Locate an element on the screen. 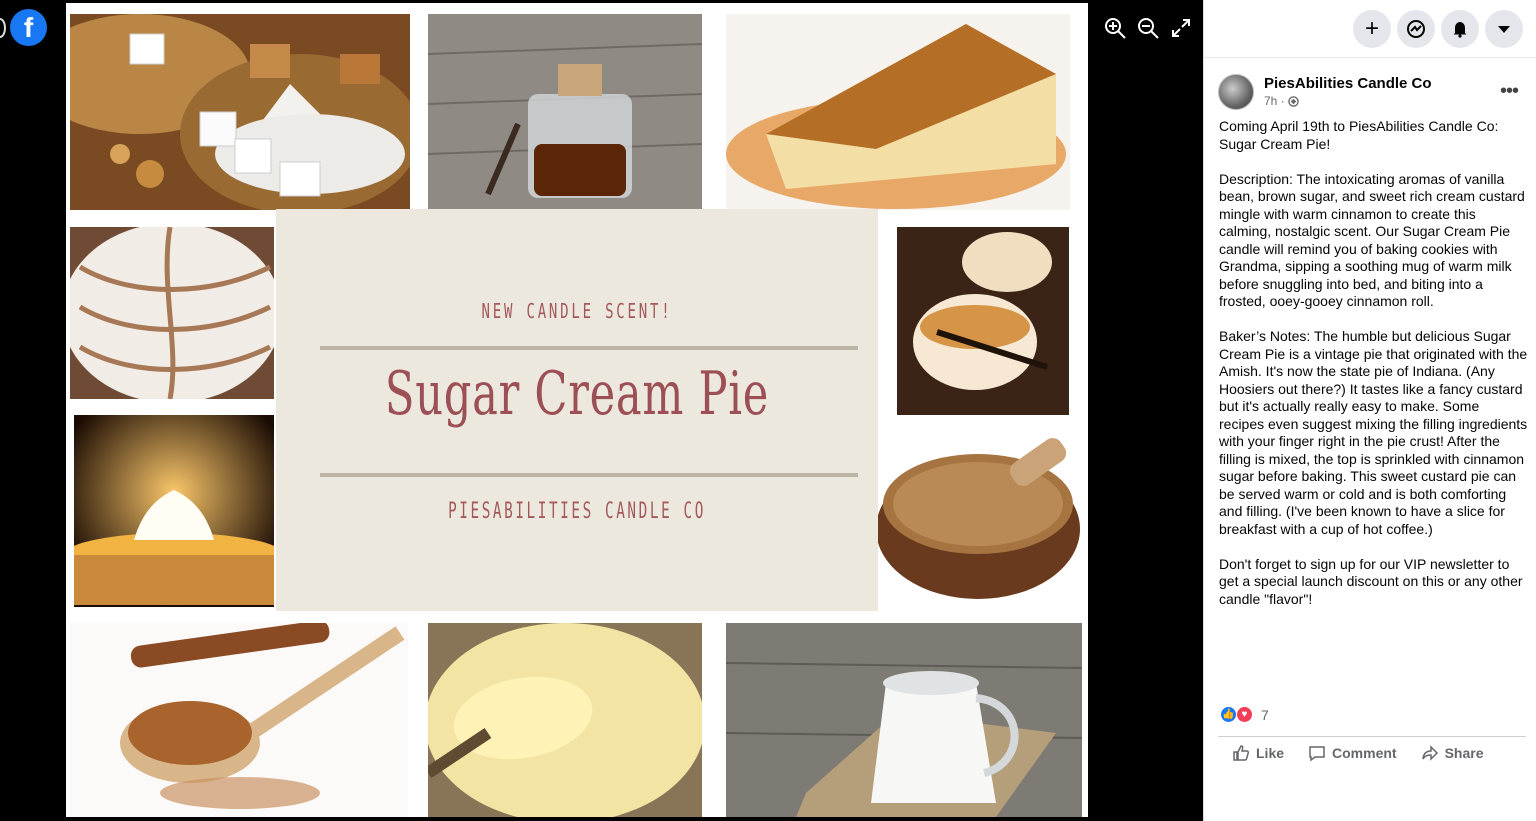 This screenshot has height=821, width=1536. globe-icon is located at coordinates (1293, 101).